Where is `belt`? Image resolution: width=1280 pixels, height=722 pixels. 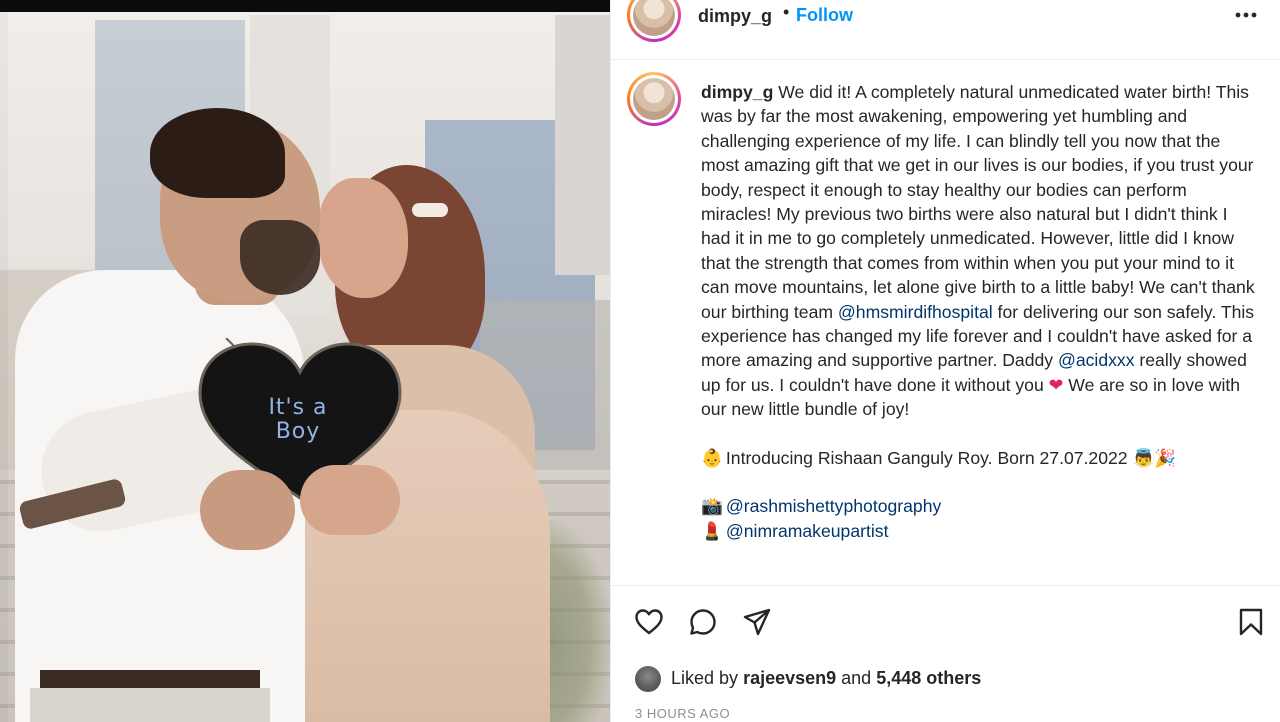
belt is located at coordinates (150, 679).